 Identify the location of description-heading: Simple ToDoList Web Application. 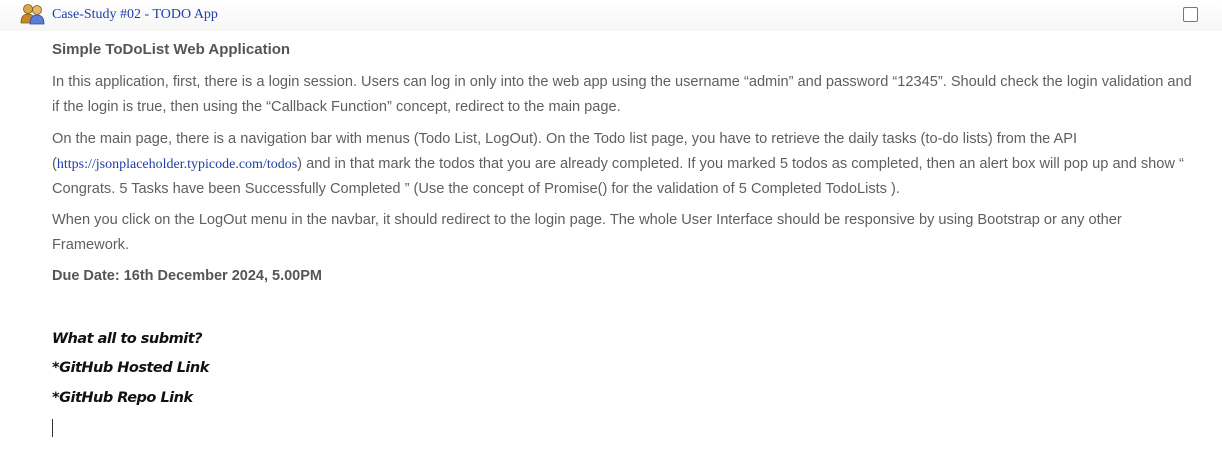
(171, 49).